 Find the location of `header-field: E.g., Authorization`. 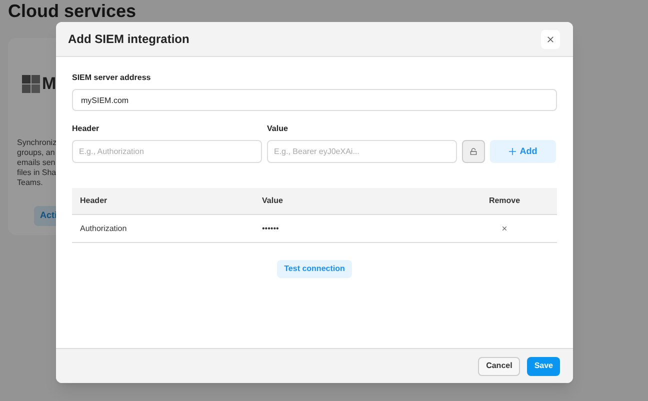

header-field: E.g., Authorization is located at coordinates (167, 151).